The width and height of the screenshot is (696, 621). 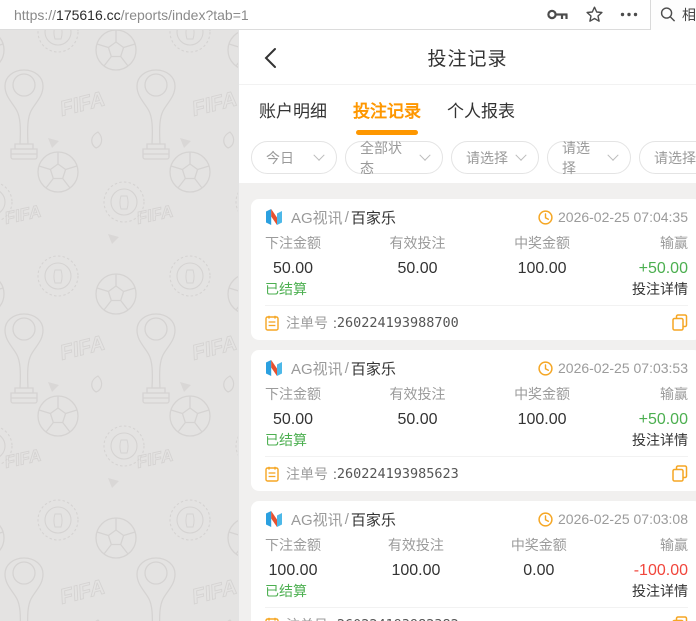 I want to click on bet-amount-value: 100.00, so click(x=293, y=570).